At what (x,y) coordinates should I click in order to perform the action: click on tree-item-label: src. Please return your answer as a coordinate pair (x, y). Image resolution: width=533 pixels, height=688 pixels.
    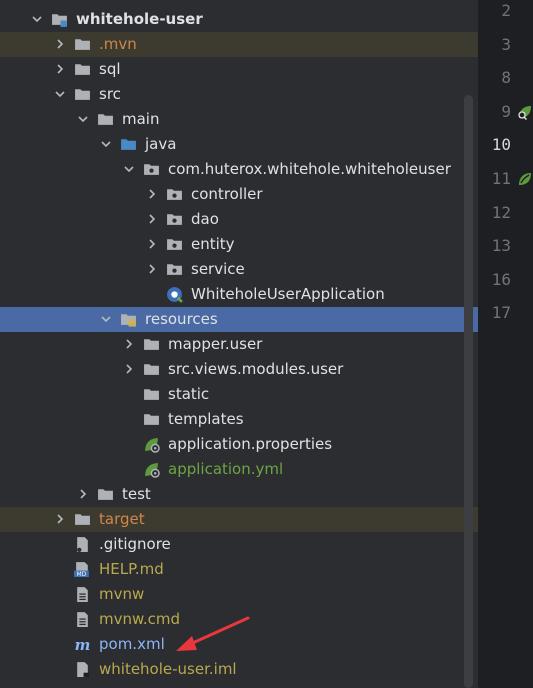
    Looking at the image, I should click on (110, 94).